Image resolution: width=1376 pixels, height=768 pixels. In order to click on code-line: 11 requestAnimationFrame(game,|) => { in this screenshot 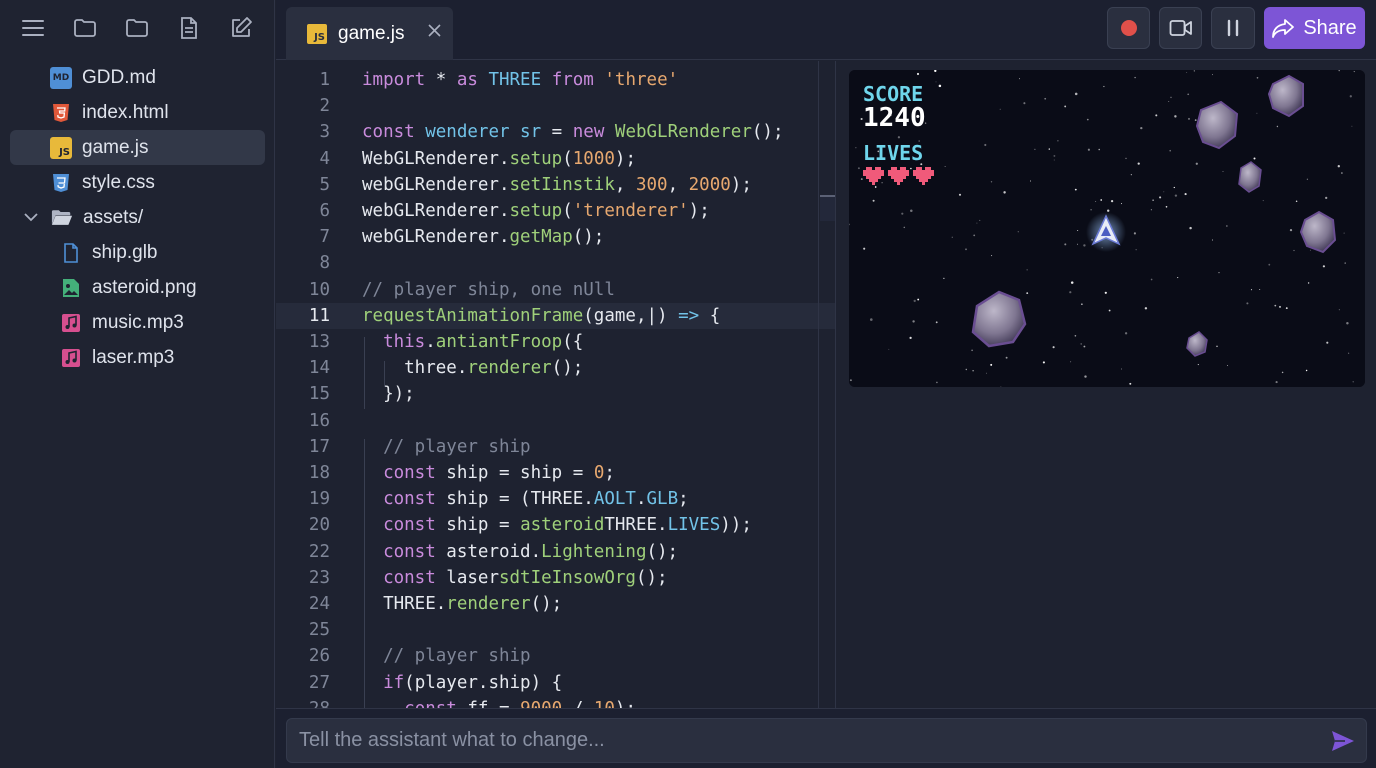, I will do `click(555, 315)`.